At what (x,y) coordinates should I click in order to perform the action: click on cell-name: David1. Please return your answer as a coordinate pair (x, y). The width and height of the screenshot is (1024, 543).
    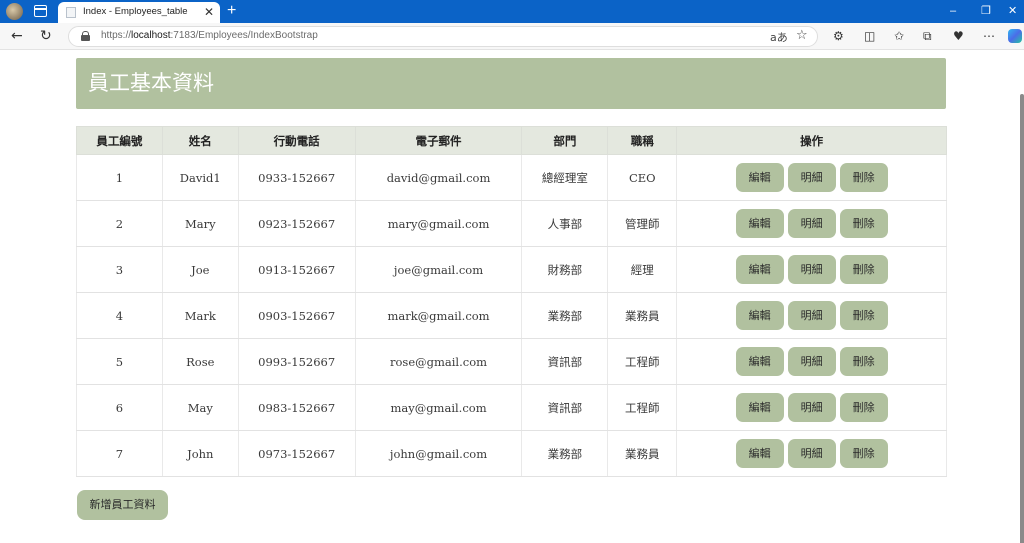
    Looking at the image, I should click on (200, 177).